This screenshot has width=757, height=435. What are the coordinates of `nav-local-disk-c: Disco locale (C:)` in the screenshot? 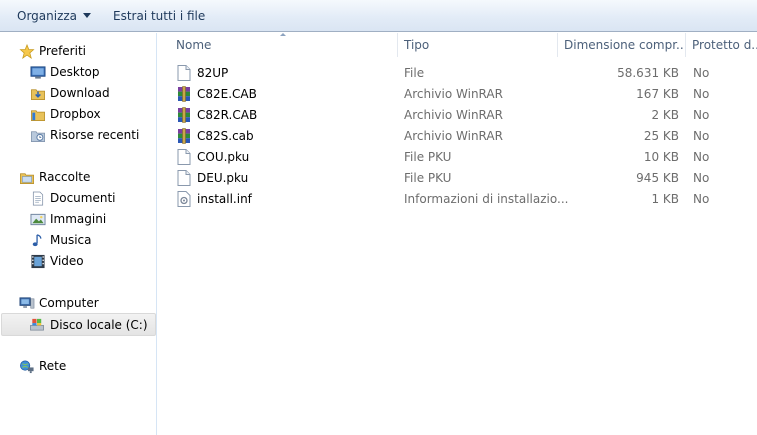 It's located at (78, 324).